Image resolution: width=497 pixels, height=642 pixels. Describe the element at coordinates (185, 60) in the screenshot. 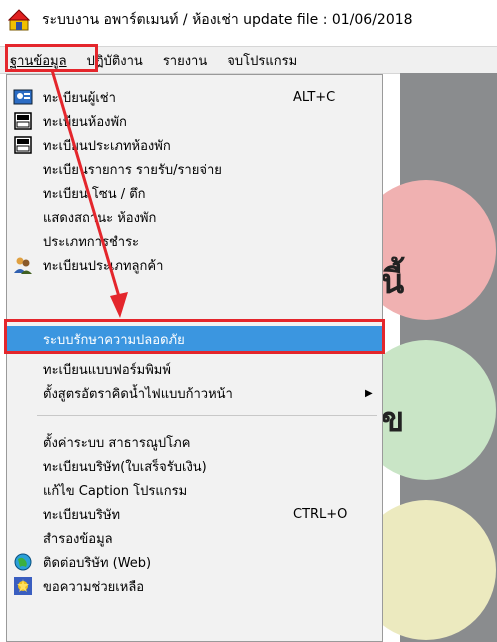

I see `menu-reports: รายงาน` at that location.